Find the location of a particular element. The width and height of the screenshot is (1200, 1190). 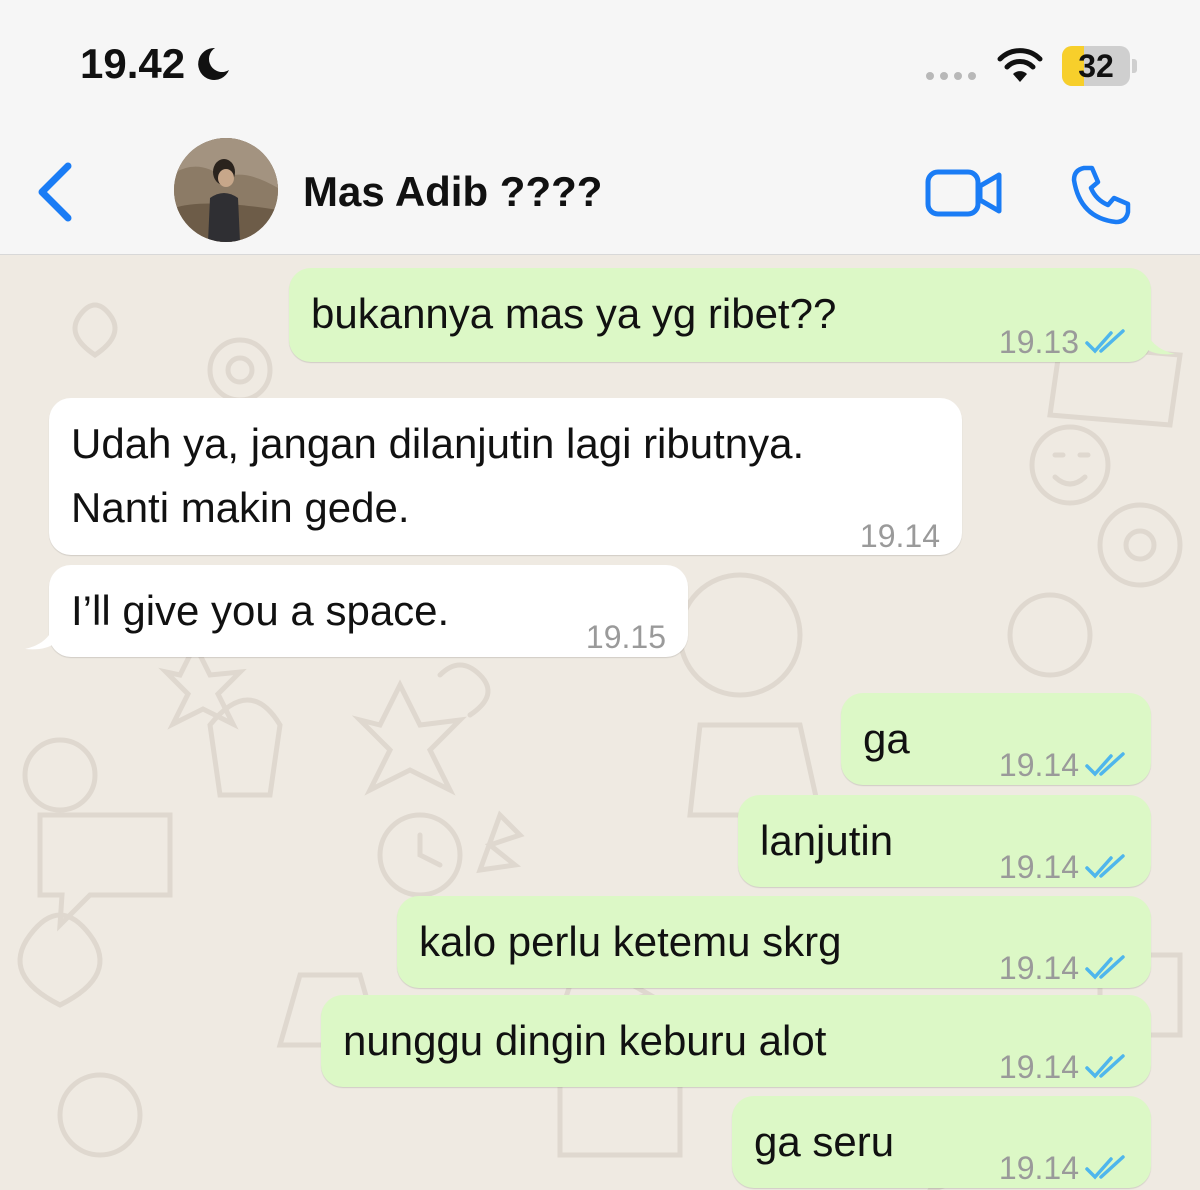

chat-header: Mas Adib ???? is located at coordinates (600, 187).